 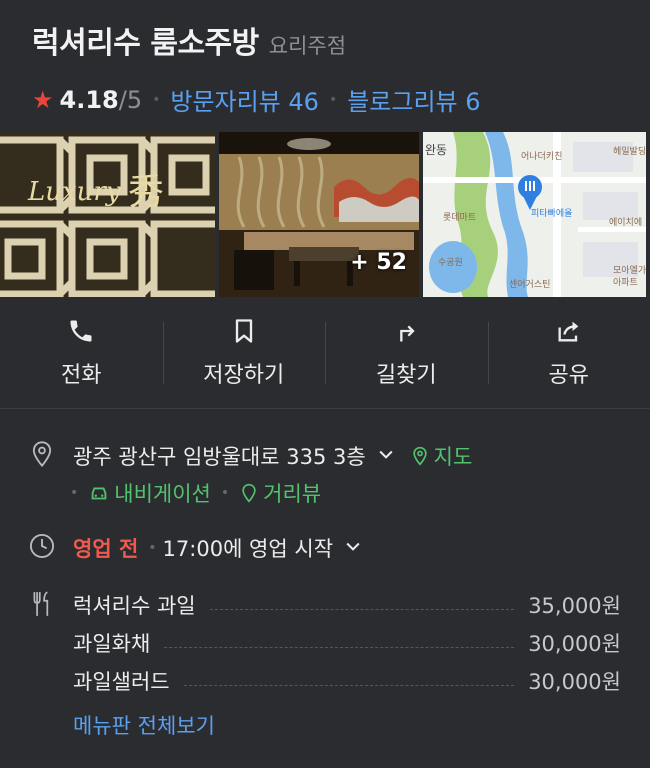 What do you see at coordinates (541, 156) in the screenshot?
I see `svg-text: 어나더키친` at bounding box center [541, 156].